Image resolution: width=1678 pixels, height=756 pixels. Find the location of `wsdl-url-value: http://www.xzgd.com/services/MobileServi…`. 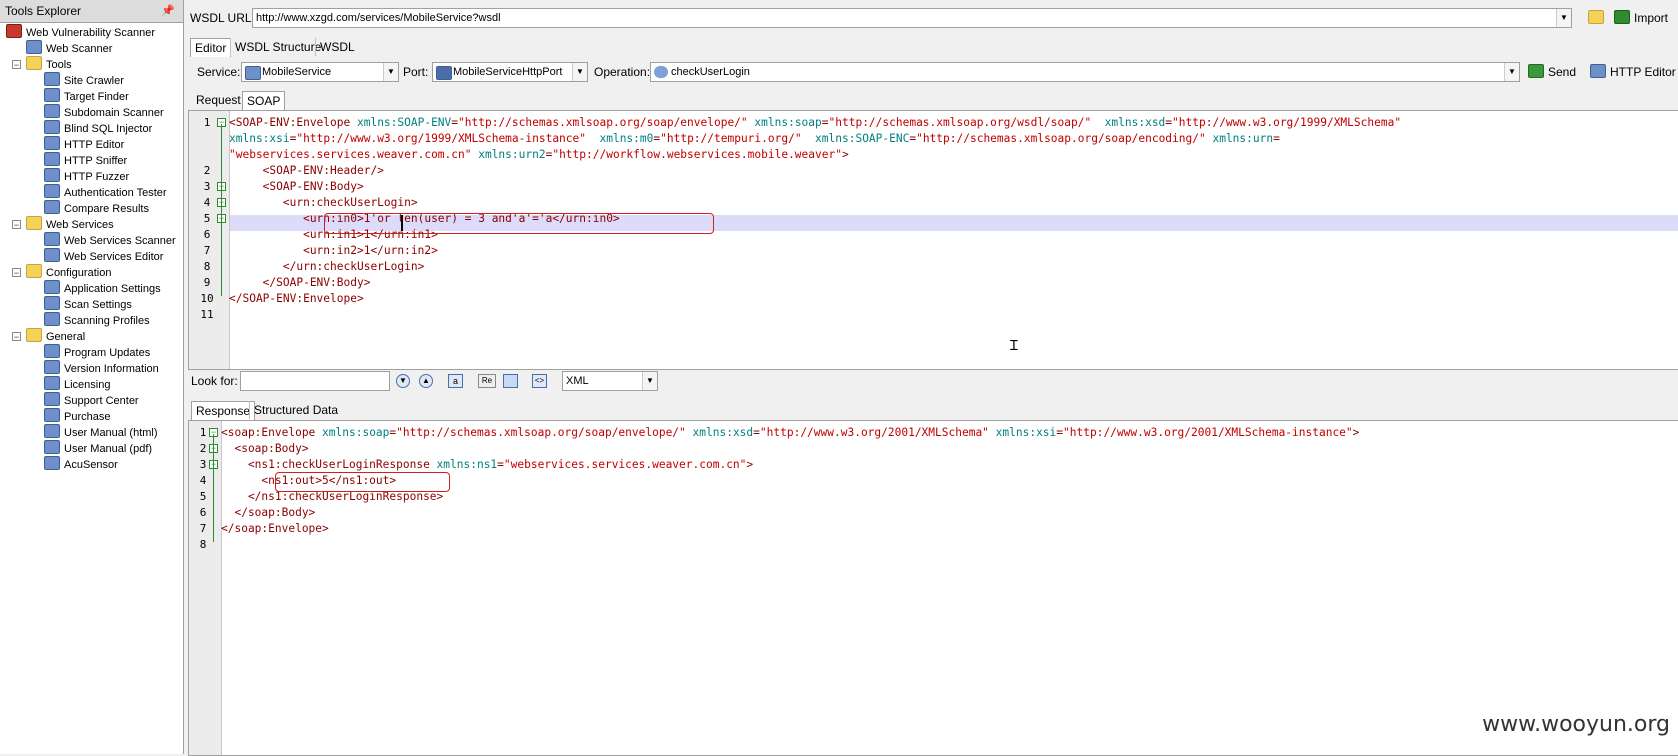

wsdl-url-value: http://www.xzgd.com/services/MobileServi… is located at coordinates (378, 18).